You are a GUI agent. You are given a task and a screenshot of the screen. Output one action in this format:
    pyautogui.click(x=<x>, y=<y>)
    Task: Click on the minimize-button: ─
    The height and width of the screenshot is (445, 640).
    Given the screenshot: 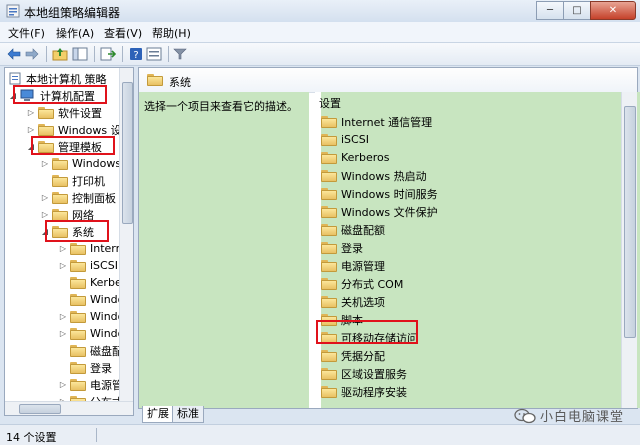 What is the action you would take?
    pyautogui.click(x=550, y=10)
    